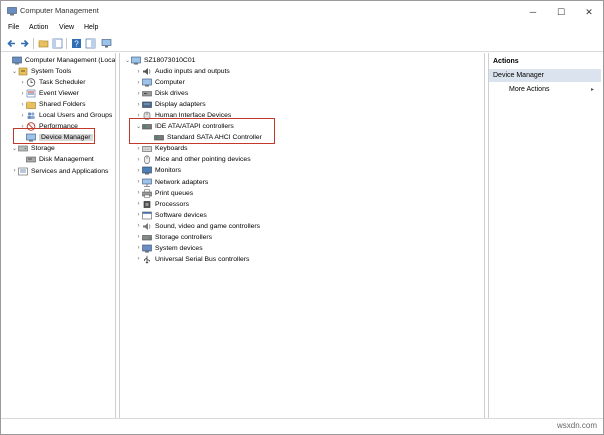 The height and width of the screenshot is (435, 604). I want to click on device-category-disk-drives: › Disk drives, so click(162, 93).